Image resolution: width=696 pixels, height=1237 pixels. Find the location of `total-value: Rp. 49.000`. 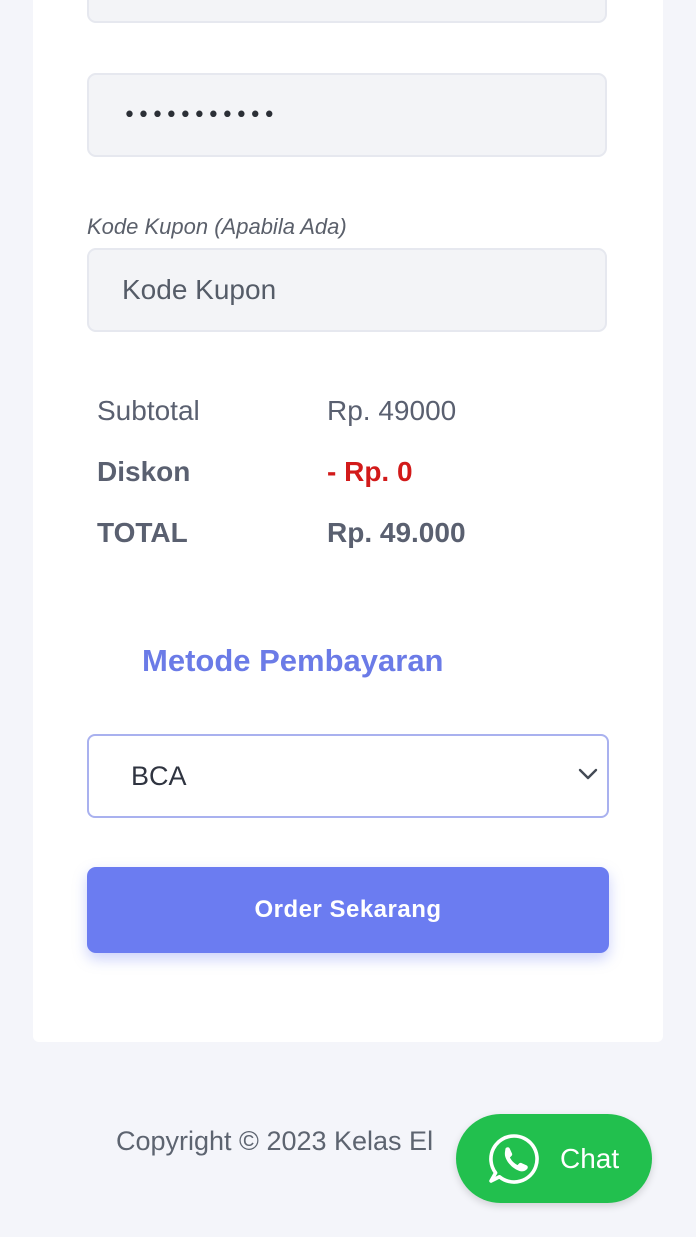

total-value: Rp. 49.000 is located at coordinates (396, 532).